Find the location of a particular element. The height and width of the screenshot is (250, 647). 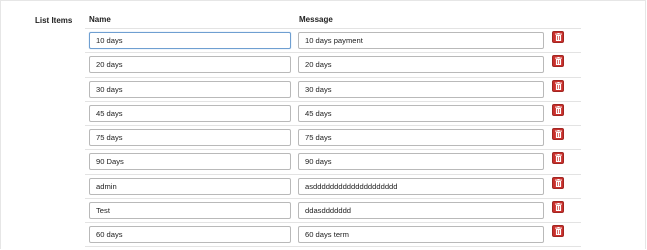

section-label: List Items is located at coordinates (54, 20).